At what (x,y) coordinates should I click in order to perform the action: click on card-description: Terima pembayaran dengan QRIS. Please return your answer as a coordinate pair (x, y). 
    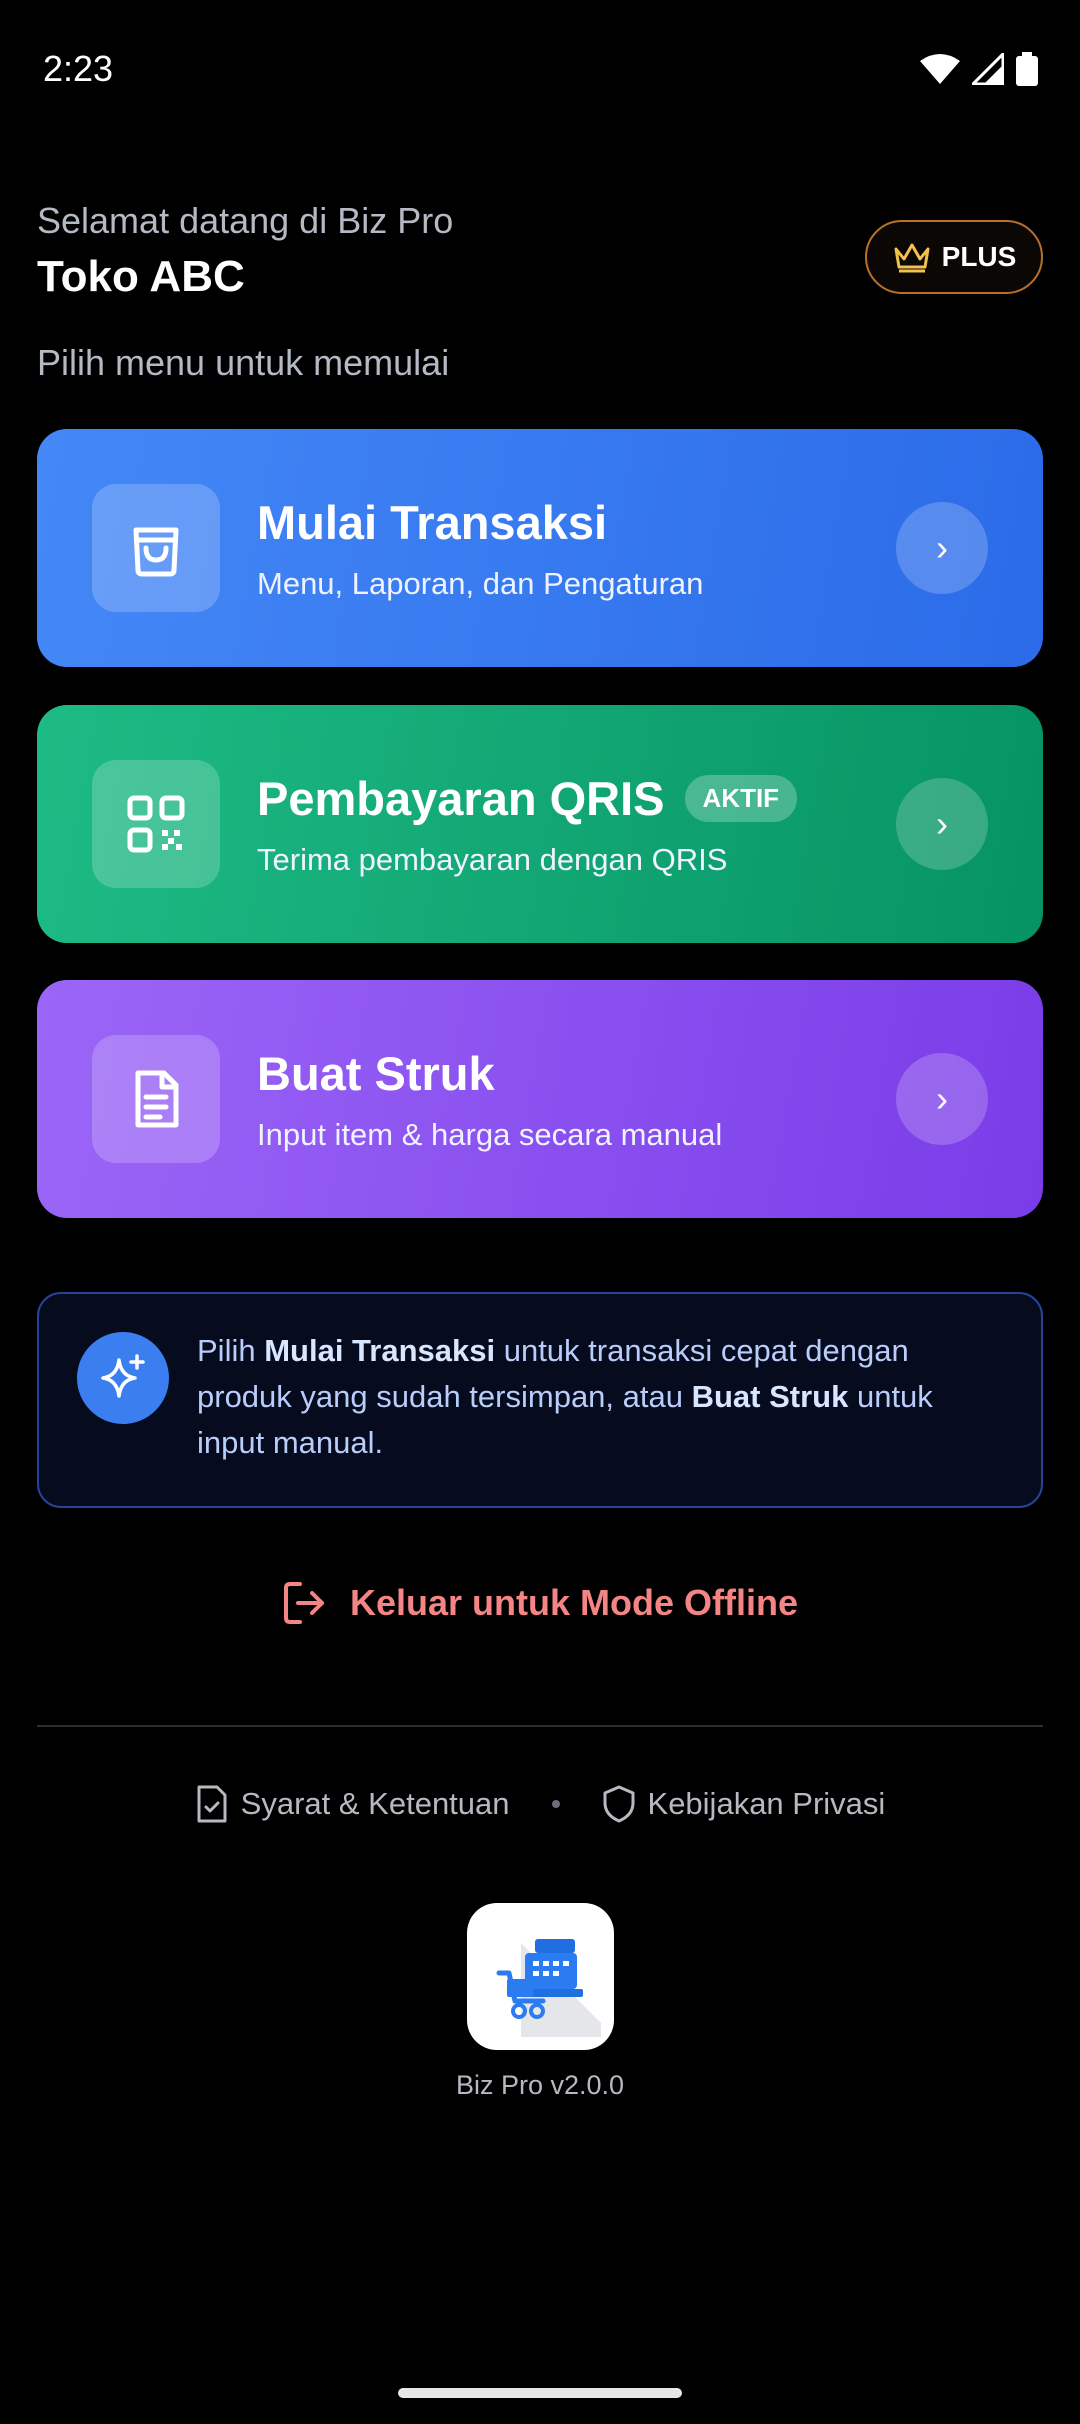
    Looking at the image, I should click on (492, 859).